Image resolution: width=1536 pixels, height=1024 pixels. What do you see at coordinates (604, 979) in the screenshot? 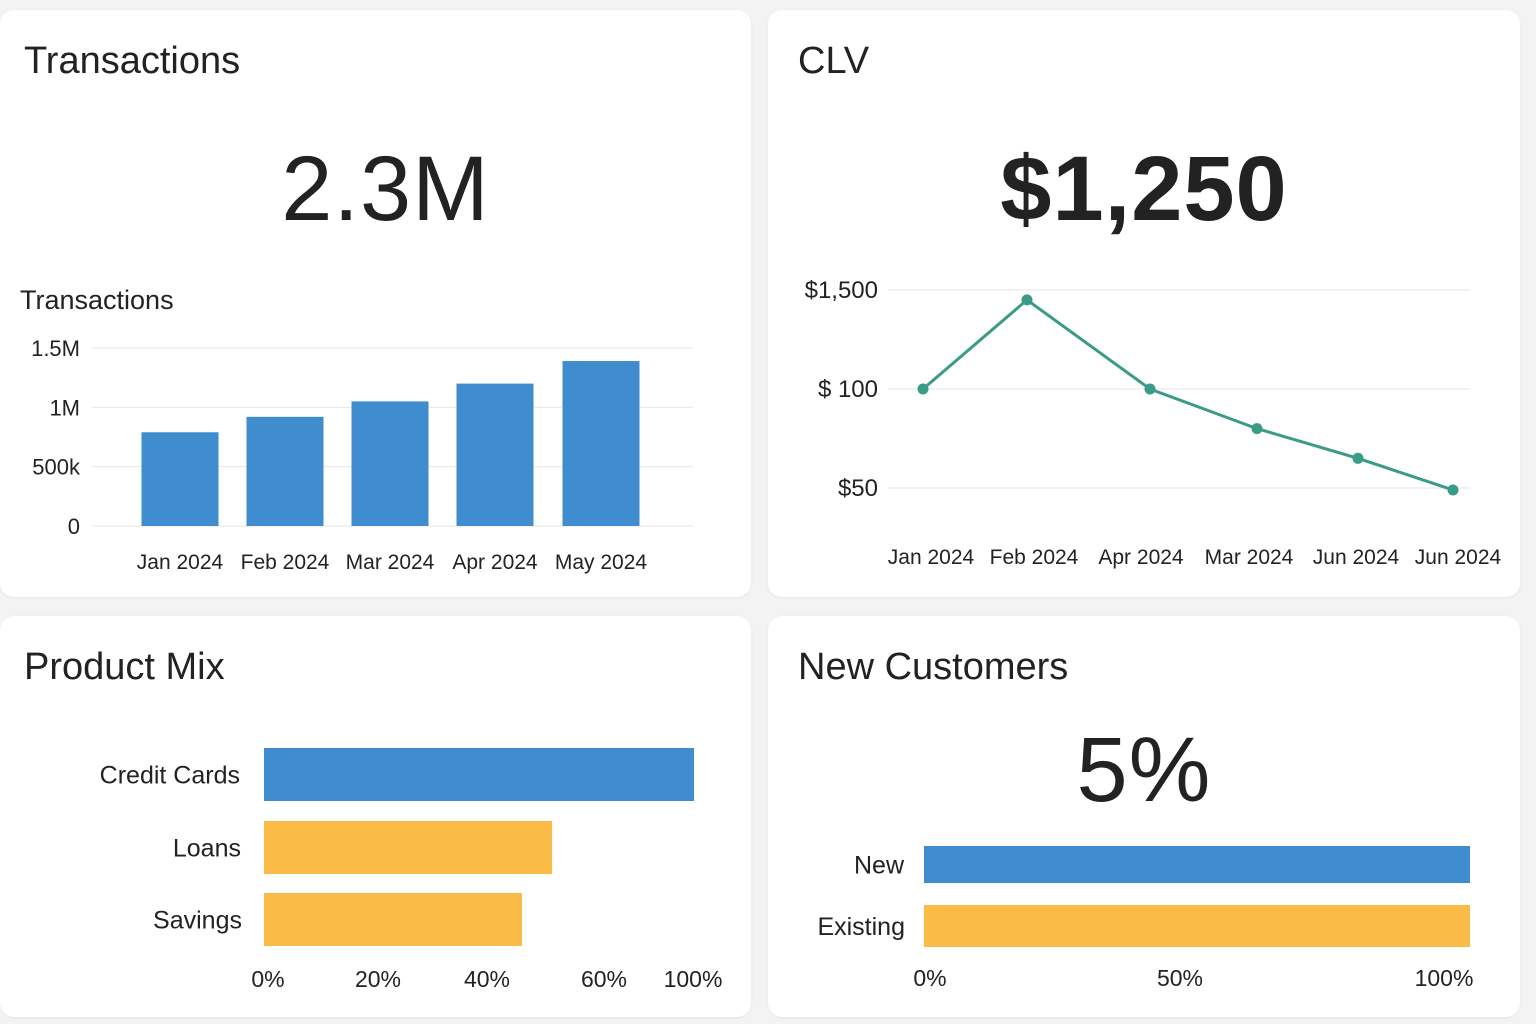
I see `product-mix-x-tick-label: 60%` at bounding box center [604, 979].